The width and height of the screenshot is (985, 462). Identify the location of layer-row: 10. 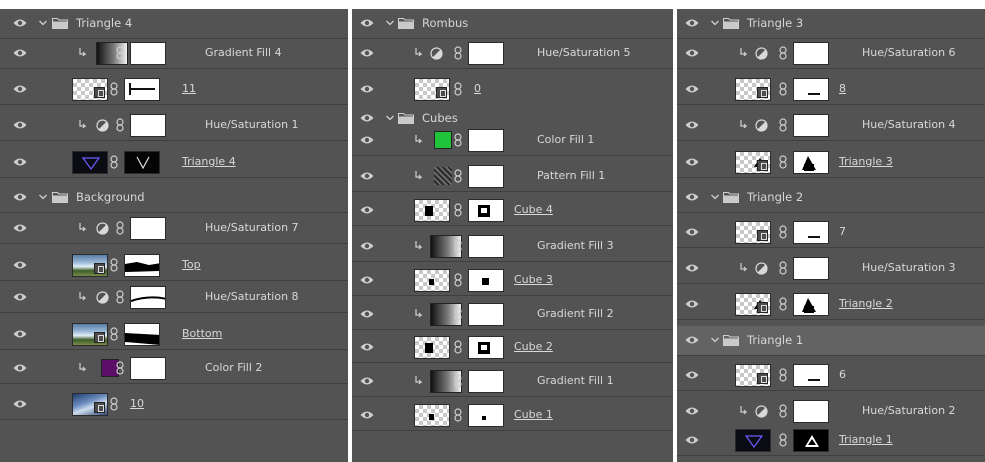
(174, 405).